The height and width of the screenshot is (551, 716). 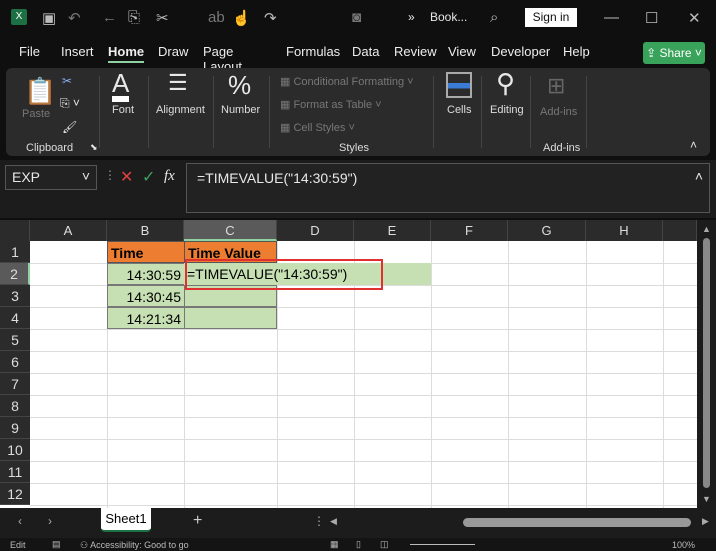 I want to click on expand-formula-icon: ˄, so click(x=699, y=176).